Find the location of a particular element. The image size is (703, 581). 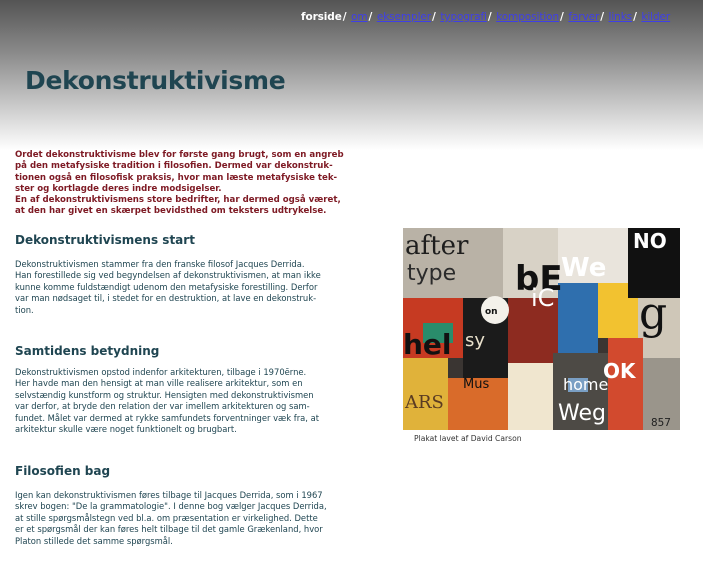

nav-link-forside: forside is located at coordinates (321, 17).